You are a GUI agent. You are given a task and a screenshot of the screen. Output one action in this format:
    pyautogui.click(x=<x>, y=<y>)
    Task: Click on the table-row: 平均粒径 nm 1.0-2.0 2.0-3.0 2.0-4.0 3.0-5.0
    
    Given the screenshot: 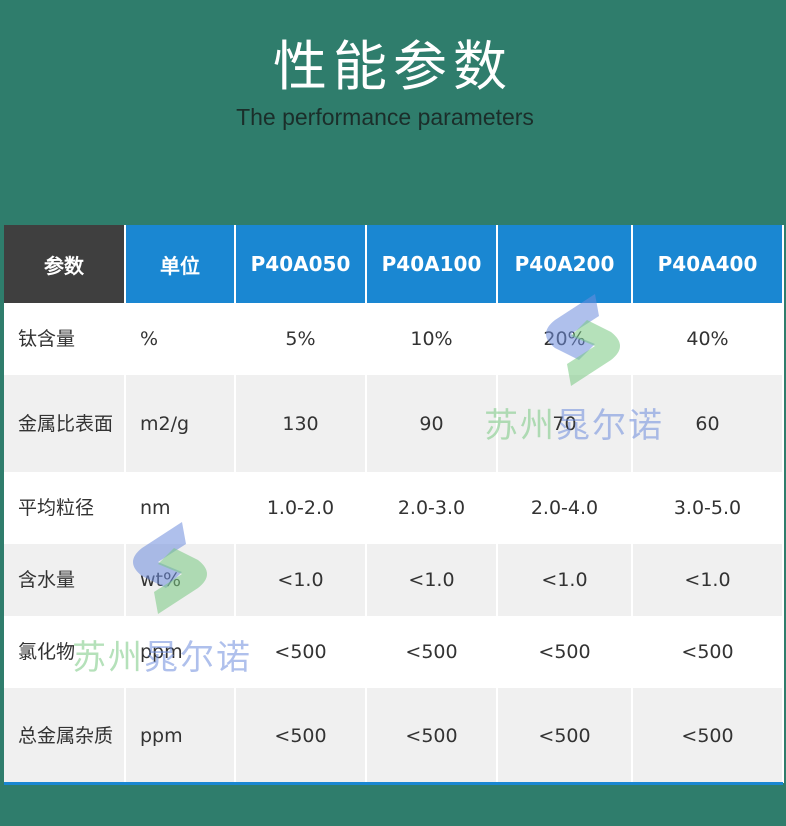 What is the action you would take?
    pyautogui.click(x=394, y=508)
    